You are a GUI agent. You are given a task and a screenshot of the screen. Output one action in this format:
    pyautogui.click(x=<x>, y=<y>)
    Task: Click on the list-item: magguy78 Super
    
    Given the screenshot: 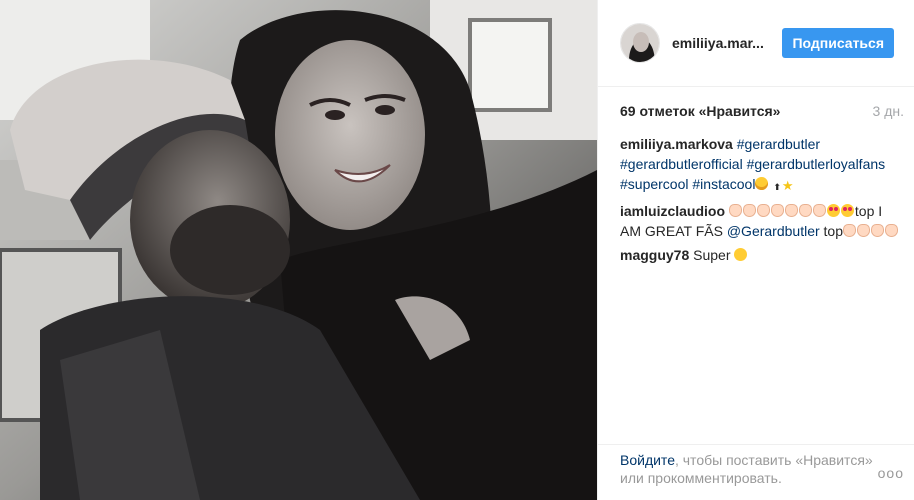 What is the action you would take?
    pyautogui.click(x=760, y=255)
    